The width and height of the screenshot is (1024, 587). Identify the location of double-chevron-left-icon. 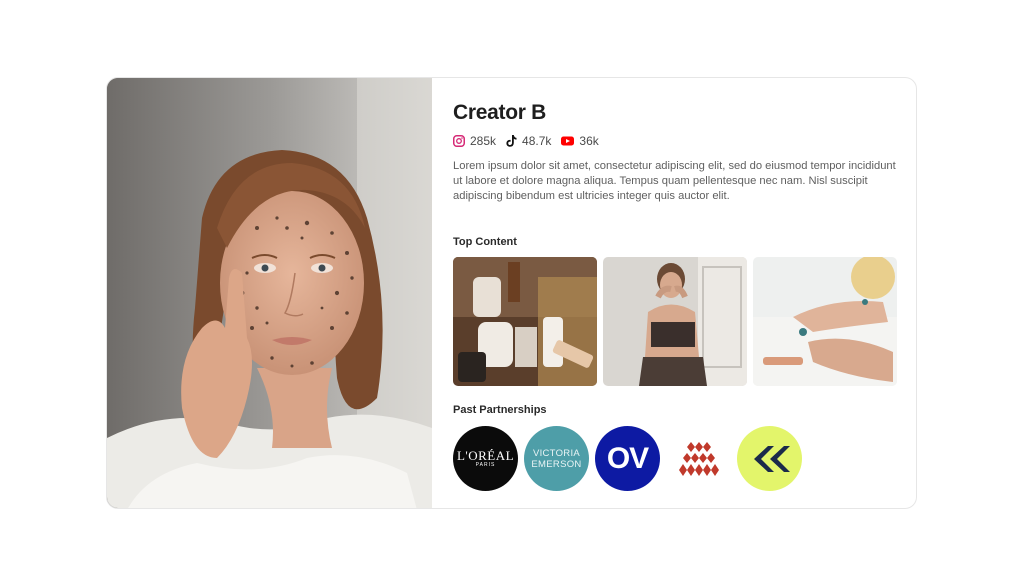
(771, 458).